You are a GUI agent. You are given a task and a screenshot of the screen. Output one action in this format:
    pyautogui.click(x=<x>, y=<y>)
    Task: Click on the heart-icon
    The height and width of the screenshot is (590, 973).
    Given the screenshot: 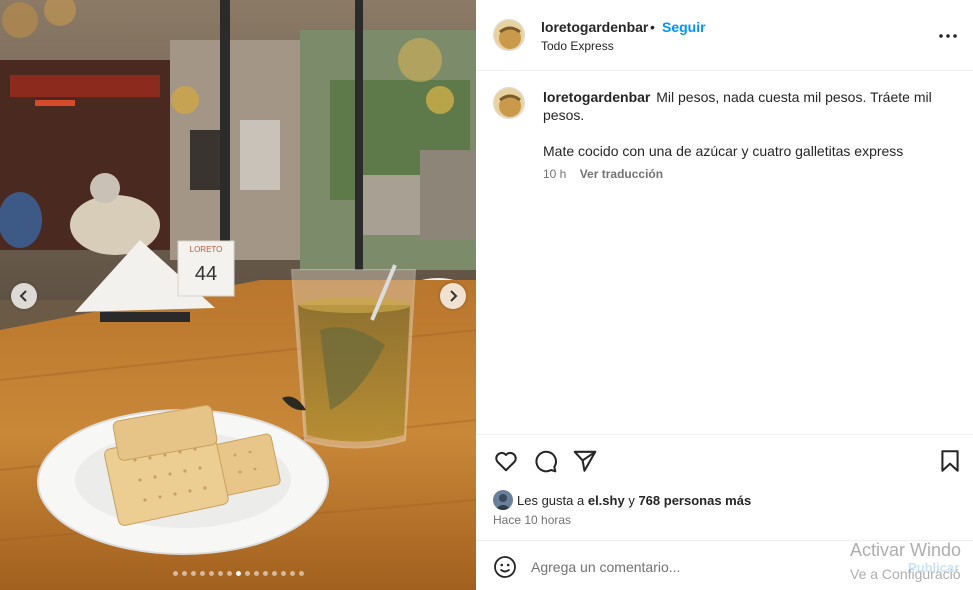 What is the action you would take?
    pyautogui.click(x=506, y=464)
    